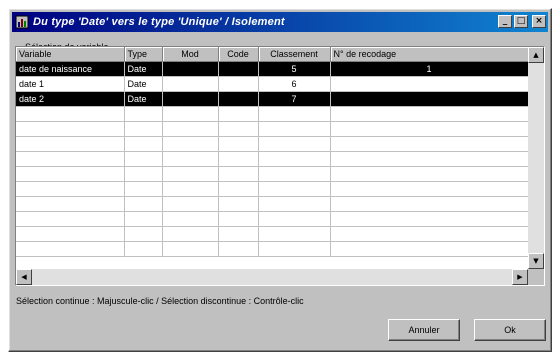 The height and width of the screenshot is (355, 560). Describe the element at coordinates (521, 21) in the screenshot. I see `maximize-button: □` at that location.